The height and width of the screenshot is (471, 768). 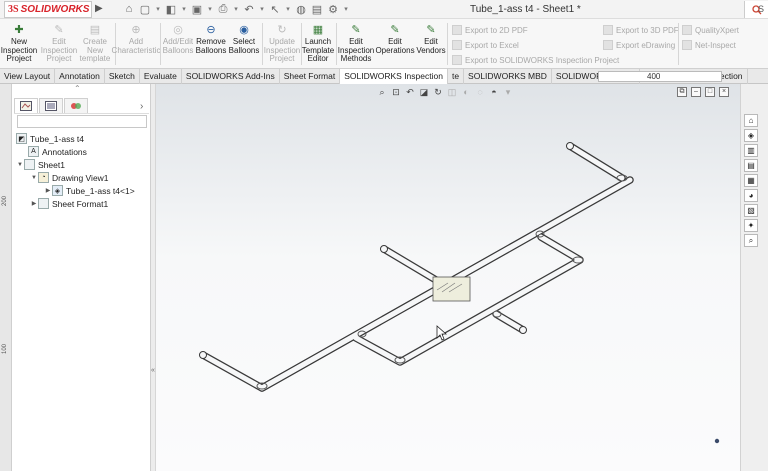 What do you see at coordinates (5, 348) in the screenshot?
I see `ruler-mark: 100` at bounding box center [5, 348].